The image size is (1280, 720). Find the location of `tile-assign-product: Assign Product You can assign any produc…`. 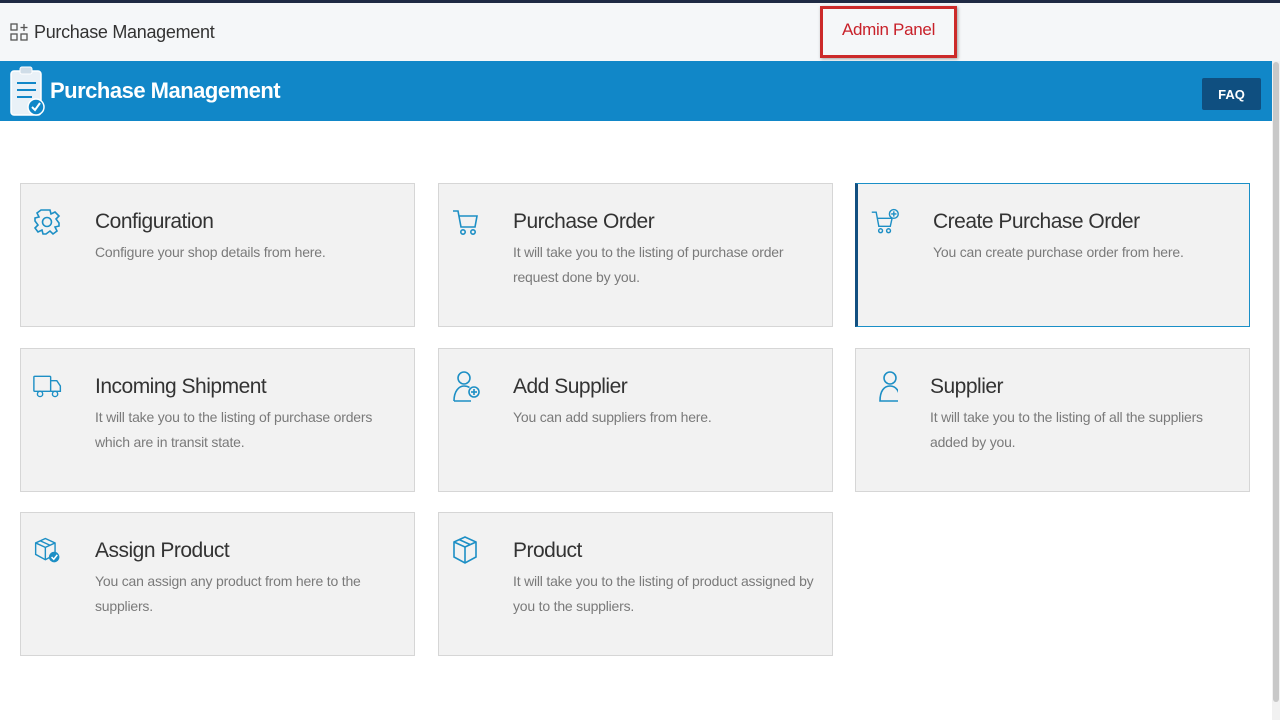

tile-assign-product: Assign Product You can assign any produc… is located at coordinates (217, 584).